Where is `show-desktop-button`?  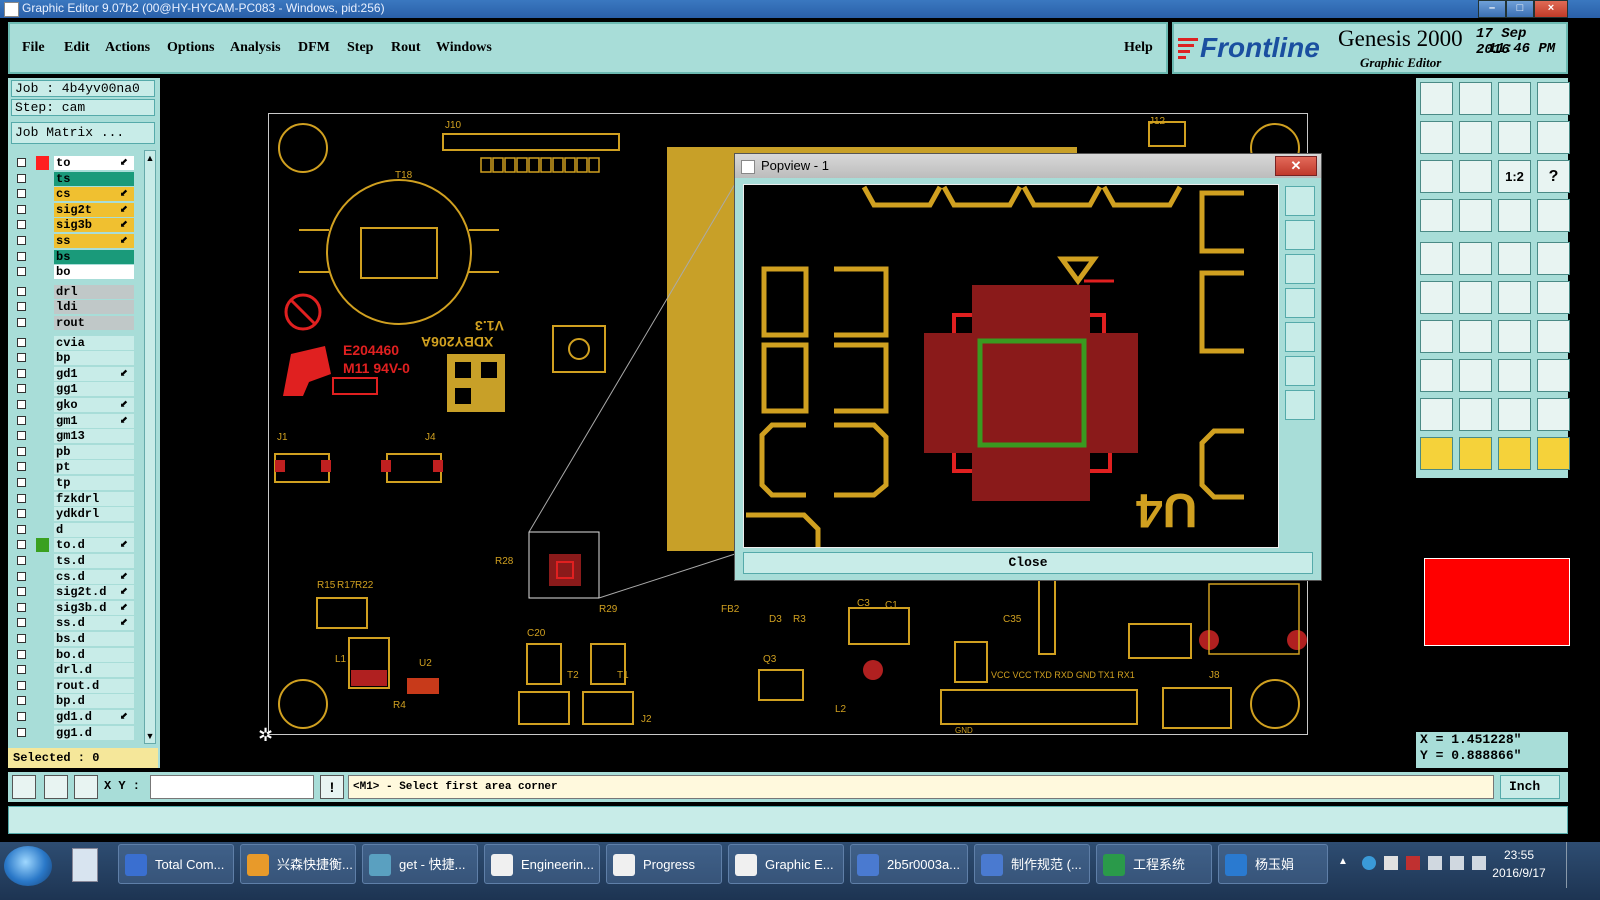
show-desktop-button is located at coordinates (1573, 865).